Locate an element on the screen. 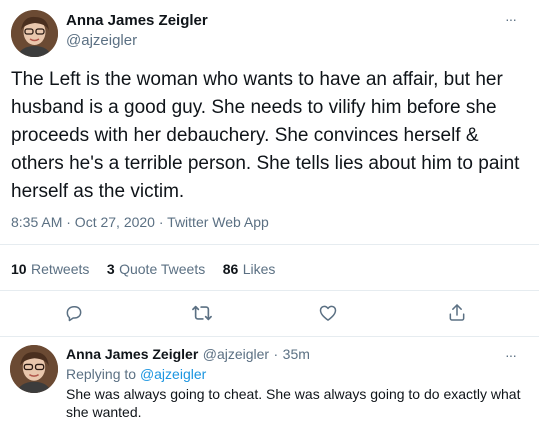 This screenshot has width=539, height=427. reply-time: 35m is located at coordinates (296, 354).